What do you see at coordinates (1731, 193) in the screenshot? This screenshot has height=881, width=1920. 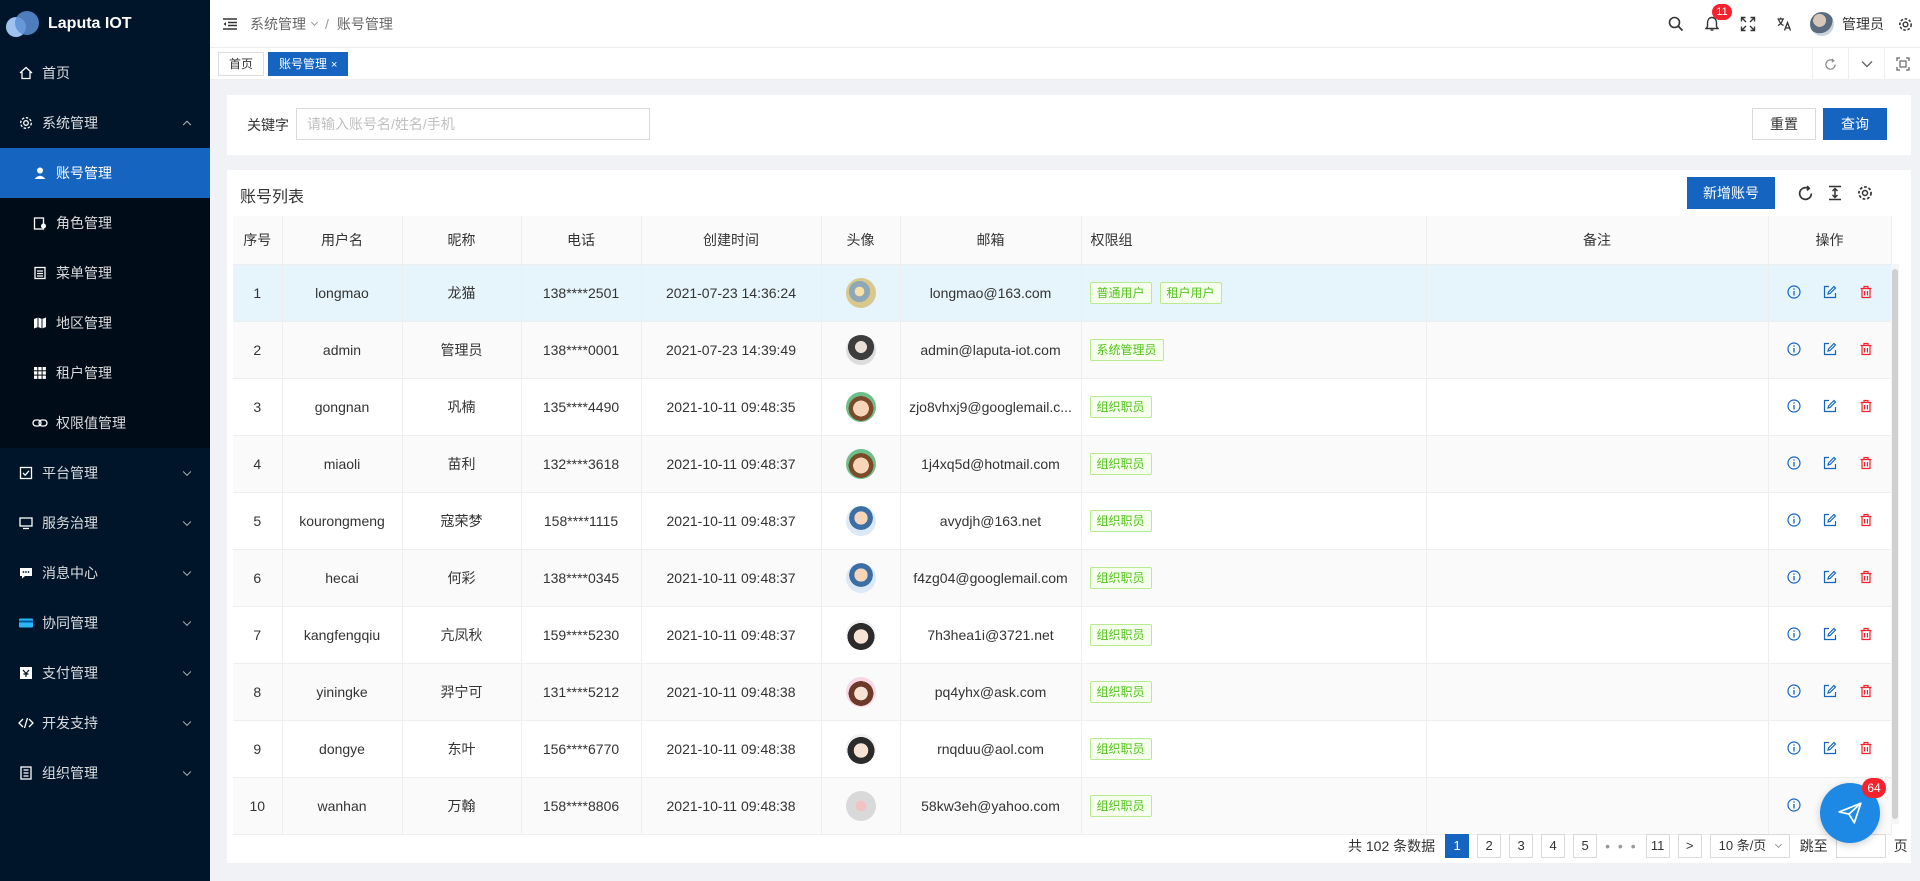 I see `add-account-button: 新增账号` at bounding box center [1731, 193].